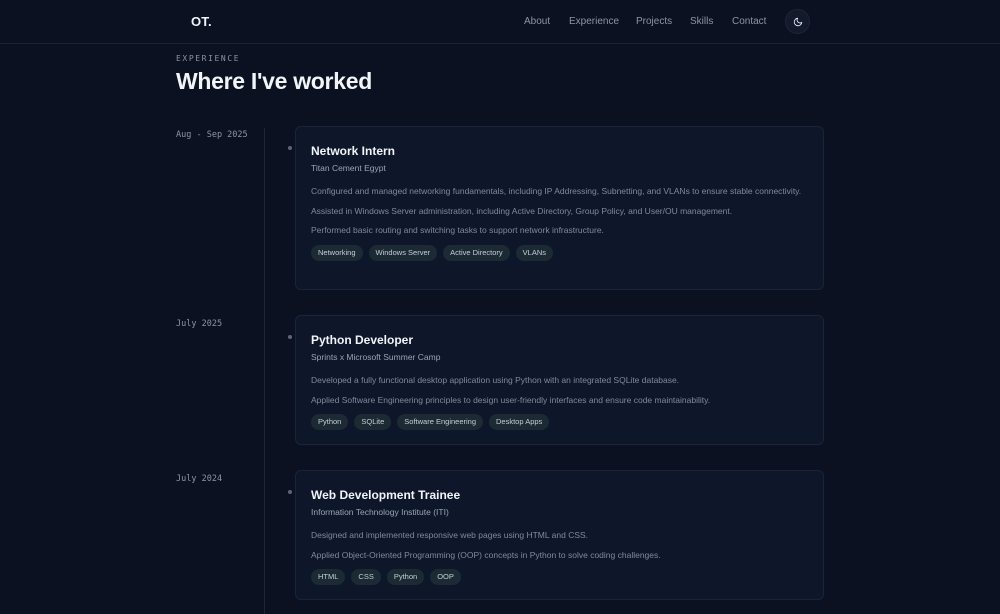  What do you see at coordinates (274, 81) in the screenshot?
I see `section-title: Where I've worked` at bounding box center [274, 81].